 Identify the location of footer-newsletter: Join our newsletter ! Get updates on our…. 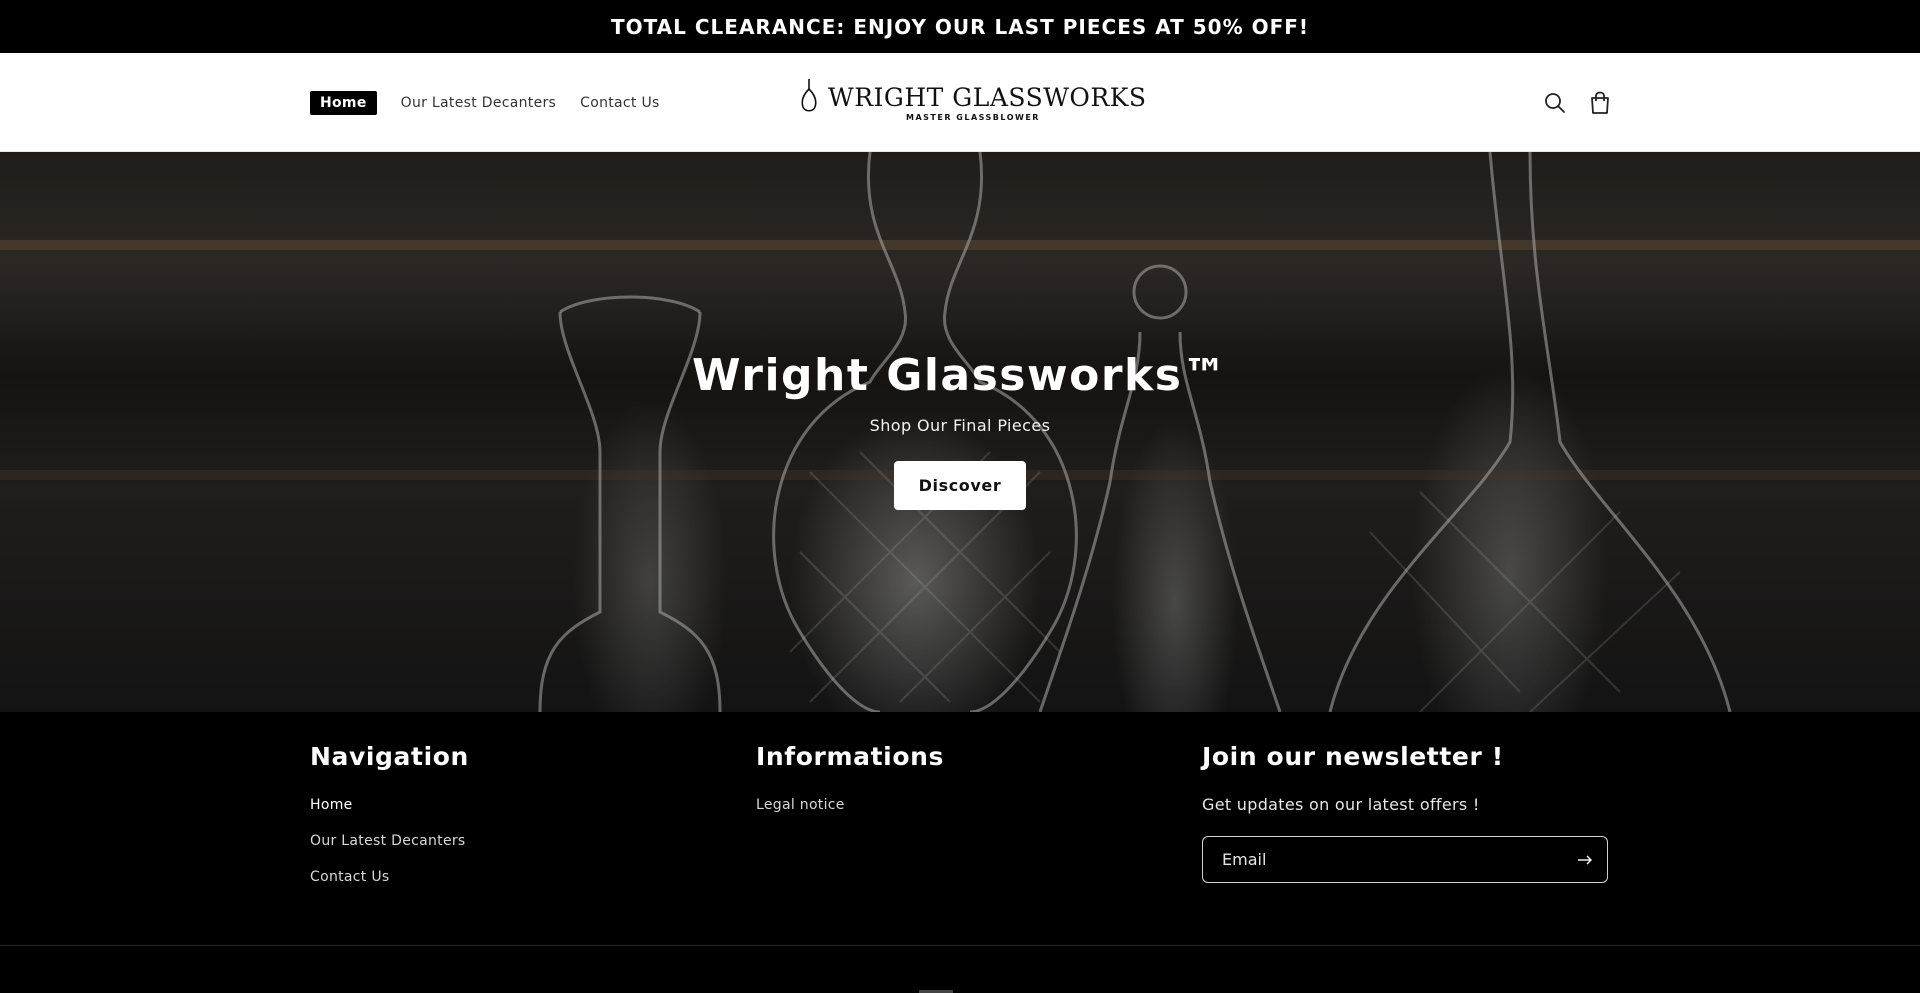
(1405, 812).